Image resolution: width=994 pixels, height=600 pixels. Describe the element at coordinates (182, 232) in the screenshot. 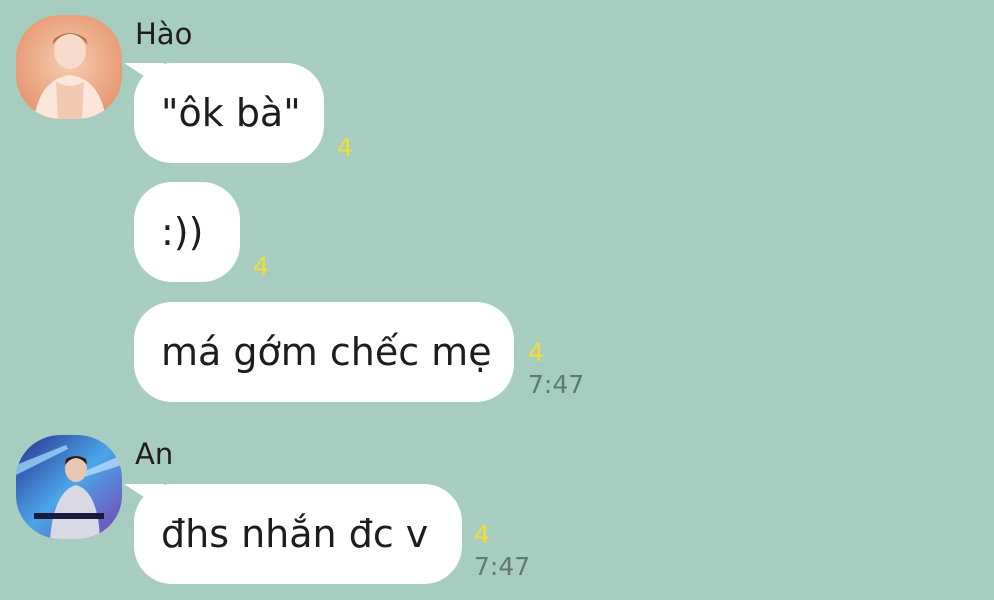

I see `message-text: :))` at that location.